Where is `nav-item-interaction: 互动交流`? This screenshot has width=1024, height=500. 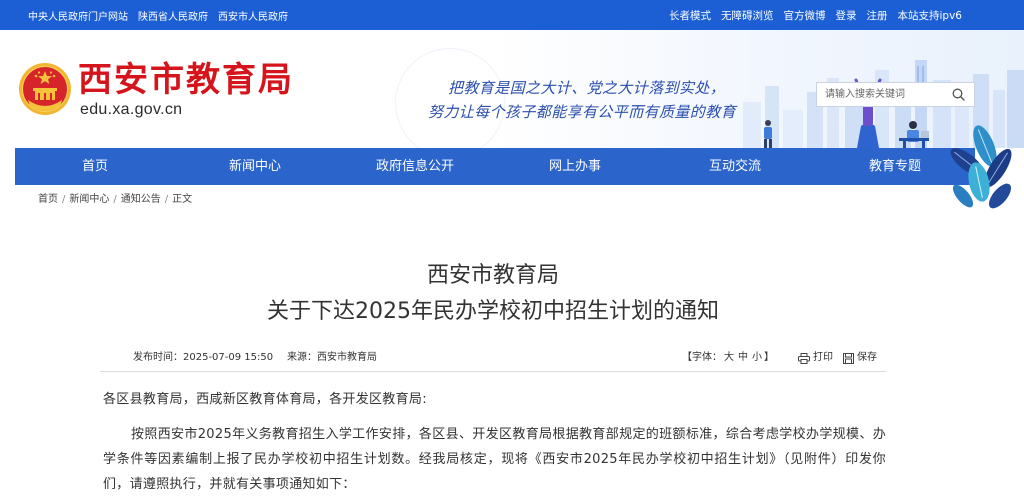
nav-item-interaction: 互动交流 is located at coordinates (735, 166).